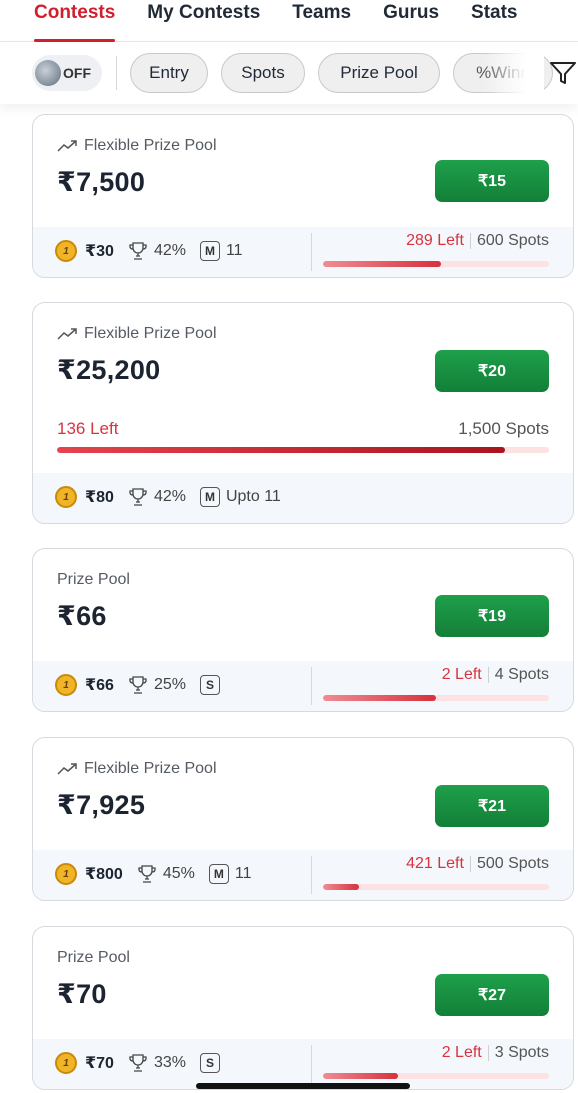 The height and width of the screenshot is (1093, 578). I want to click on entry-fee-button: ₹27, so click(492, 995).